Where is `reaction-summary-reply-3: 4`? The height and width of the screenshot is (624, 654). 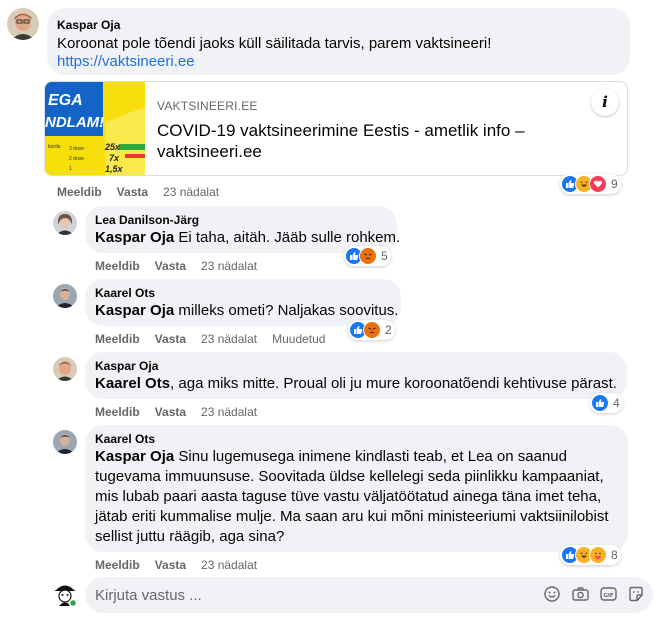 reaction-summary-reply-3: 4 is located at coordinates (606, 403).